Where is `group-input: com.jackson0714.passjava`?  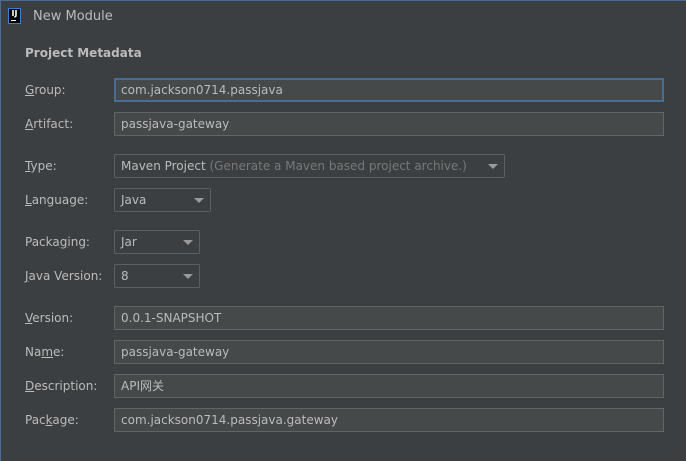
group-input: com.jackson0714.passjava is located at coordinates (389, 90).